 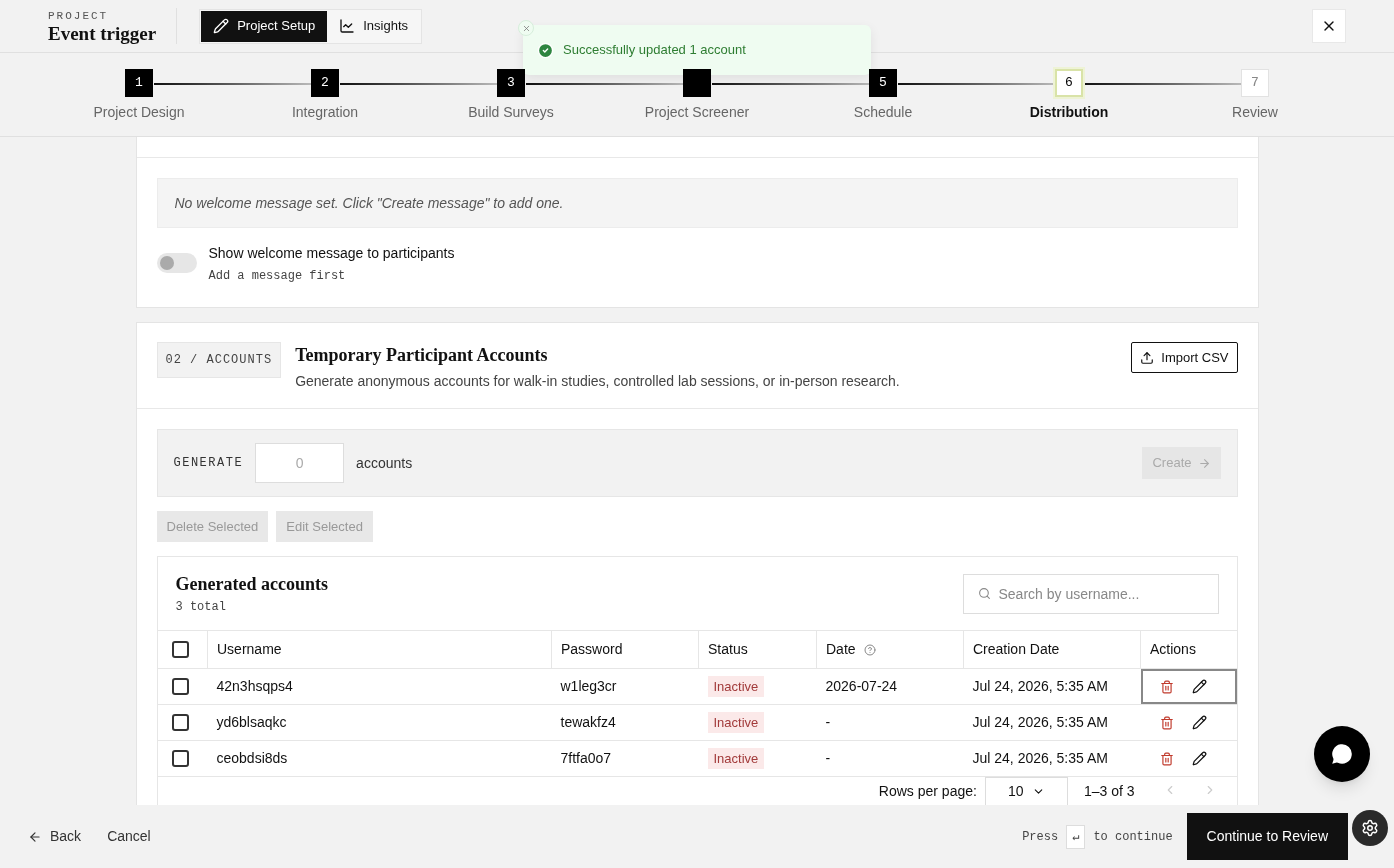 I want to click on column-header: Creation Date, so click(x=1016, y=649).